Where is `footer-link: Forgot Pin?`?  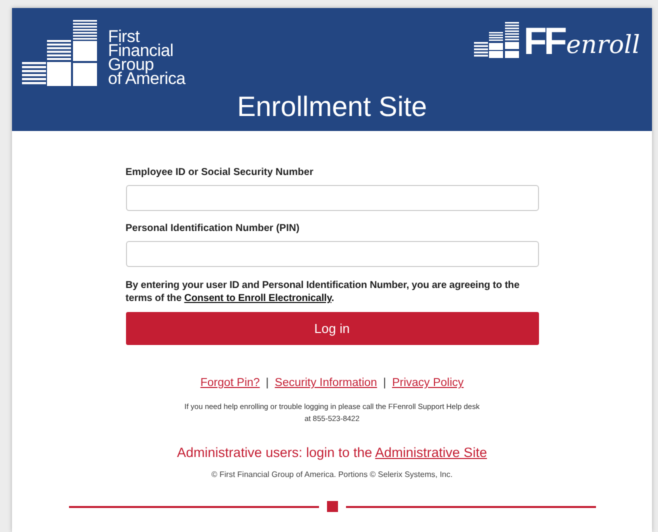 footer-link: Forgot Pin? is located at coordinates (230, 383).